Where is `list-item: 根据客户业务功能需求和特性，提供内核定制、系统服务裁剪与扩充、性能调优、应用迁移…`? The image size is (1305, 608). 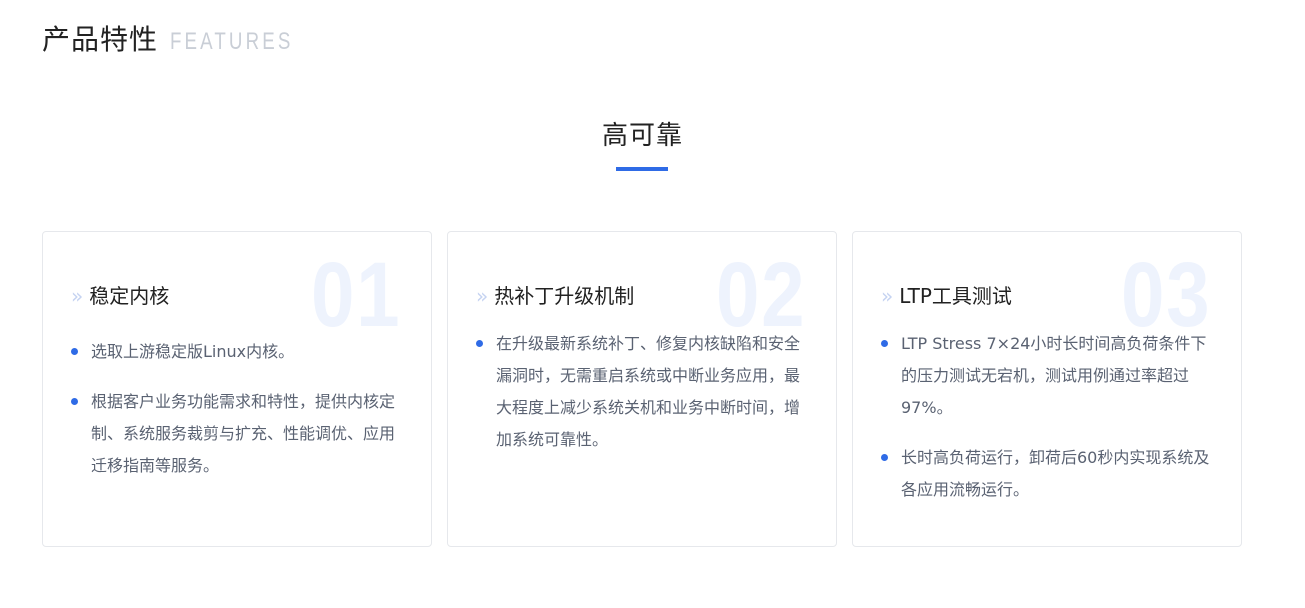 list-item: 根据客户业务功能需求和特性，提供内核定制、系统服务裁剪与扩充、性能调优、应用迁移… is located at coordinates (240, 434).